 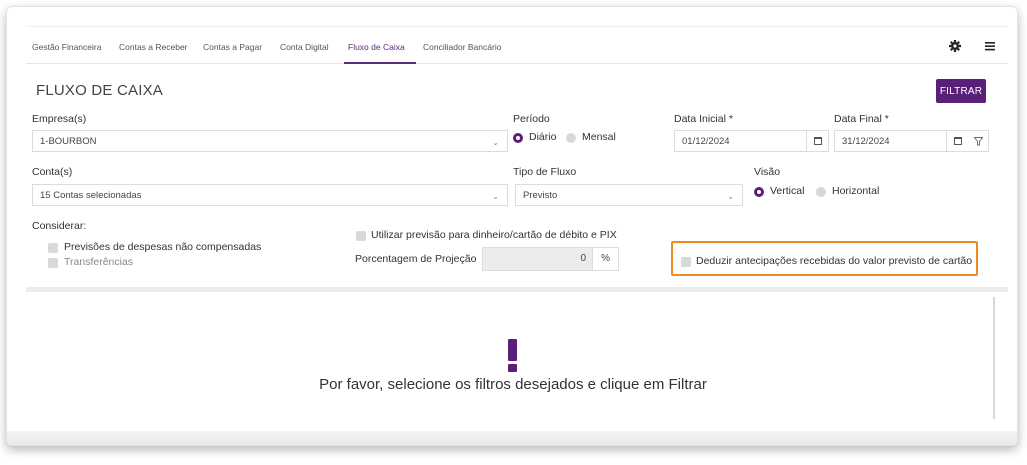 What do you see at coordinates (629, 195) in the screenshot?
I see `tipo-fluxo-select: Previsto ⌄` at bounding box center [629, 195].